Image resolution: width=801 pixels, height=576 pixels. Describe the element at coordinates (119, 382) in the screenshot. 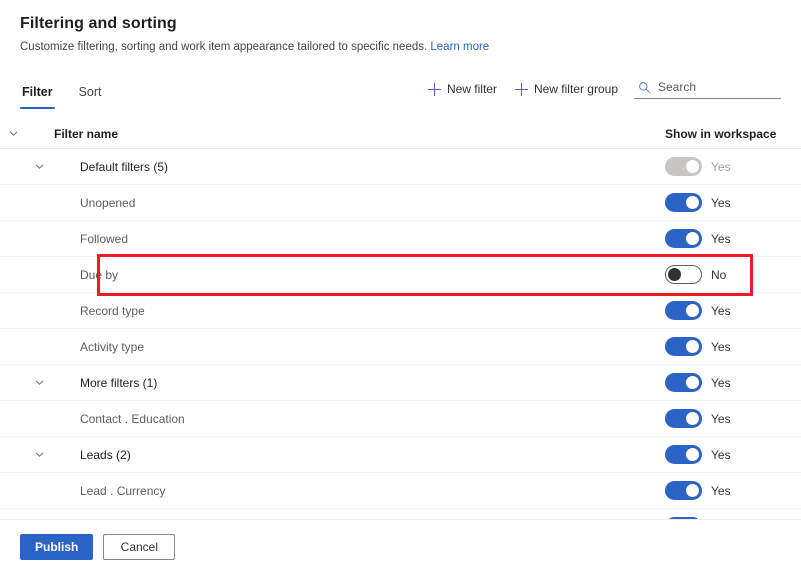

I see `filter-name-label: More filters (1)` at that location.